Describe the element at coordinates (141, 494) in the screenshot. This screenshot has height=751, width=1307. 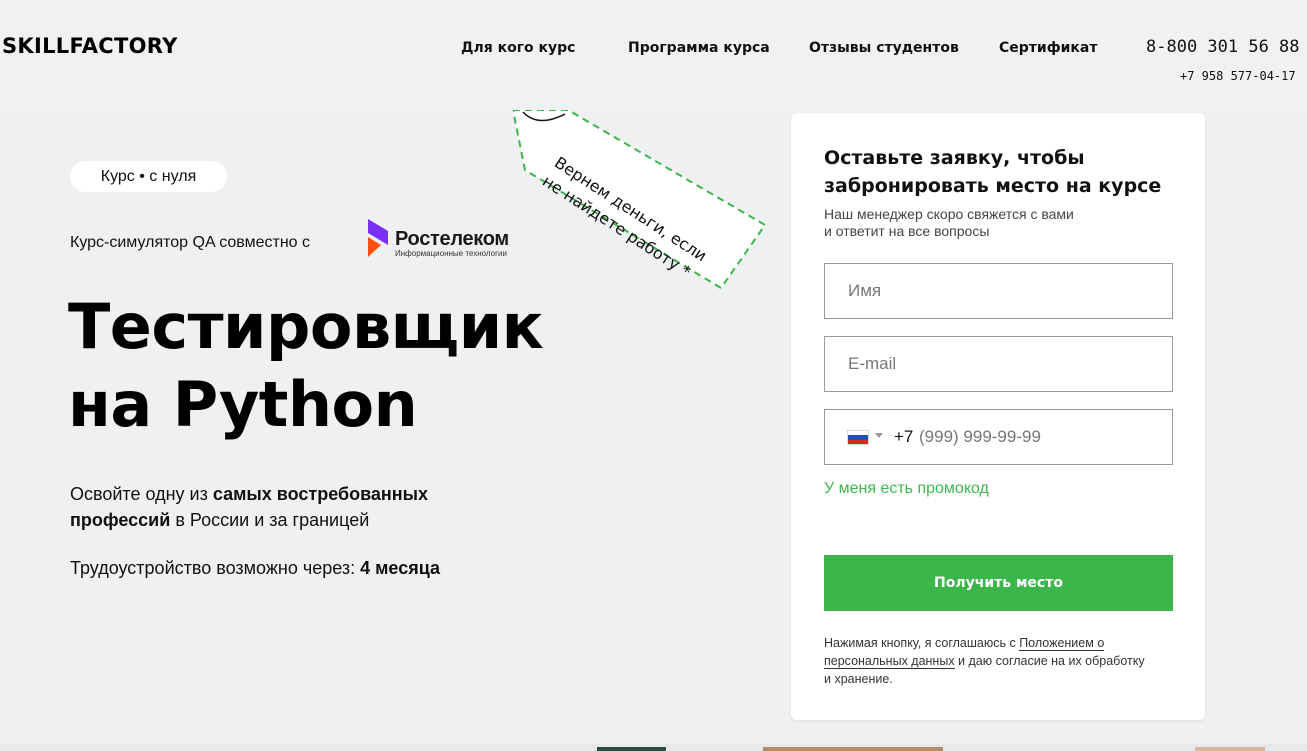
I see `desc-text-1: Освойте одну из` at that location.